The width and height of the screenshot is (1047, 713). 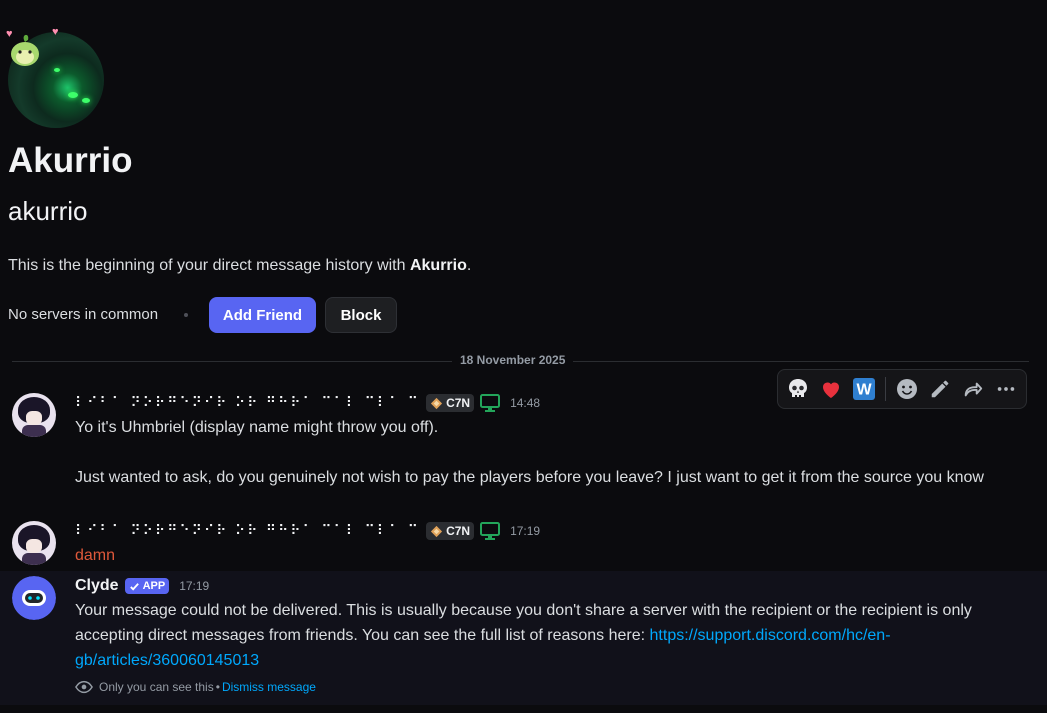 What do you see at coordinates (797, 389) in the screenshot?
I see `skull-emoji-icon` at bounding box center [797, 389].